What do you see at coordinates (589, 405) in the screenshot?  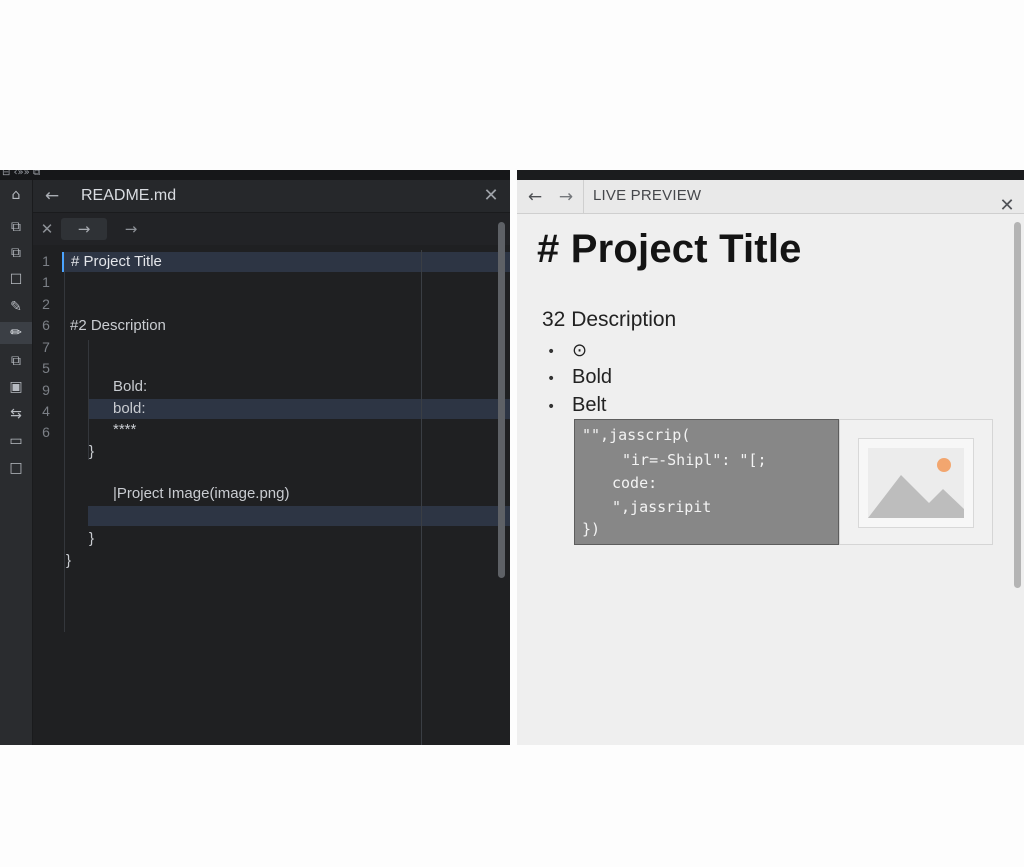 I see `list-item: Belt` at bounding box center [589, 405].